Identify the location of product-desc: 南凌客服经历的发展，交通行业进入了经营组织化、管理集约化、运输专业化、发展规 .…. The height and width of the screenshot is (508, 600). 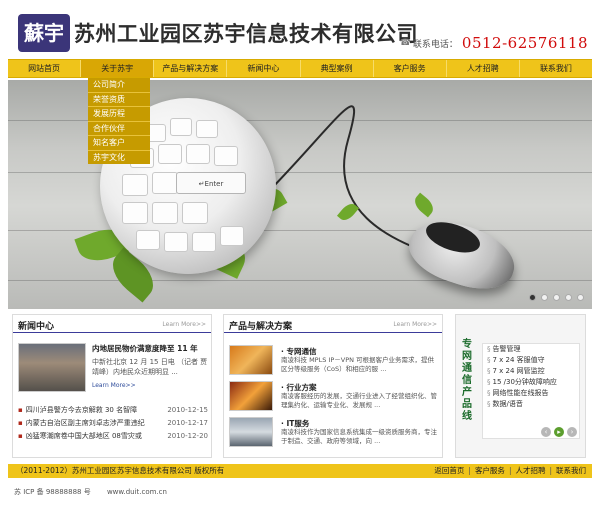
(359, 400).